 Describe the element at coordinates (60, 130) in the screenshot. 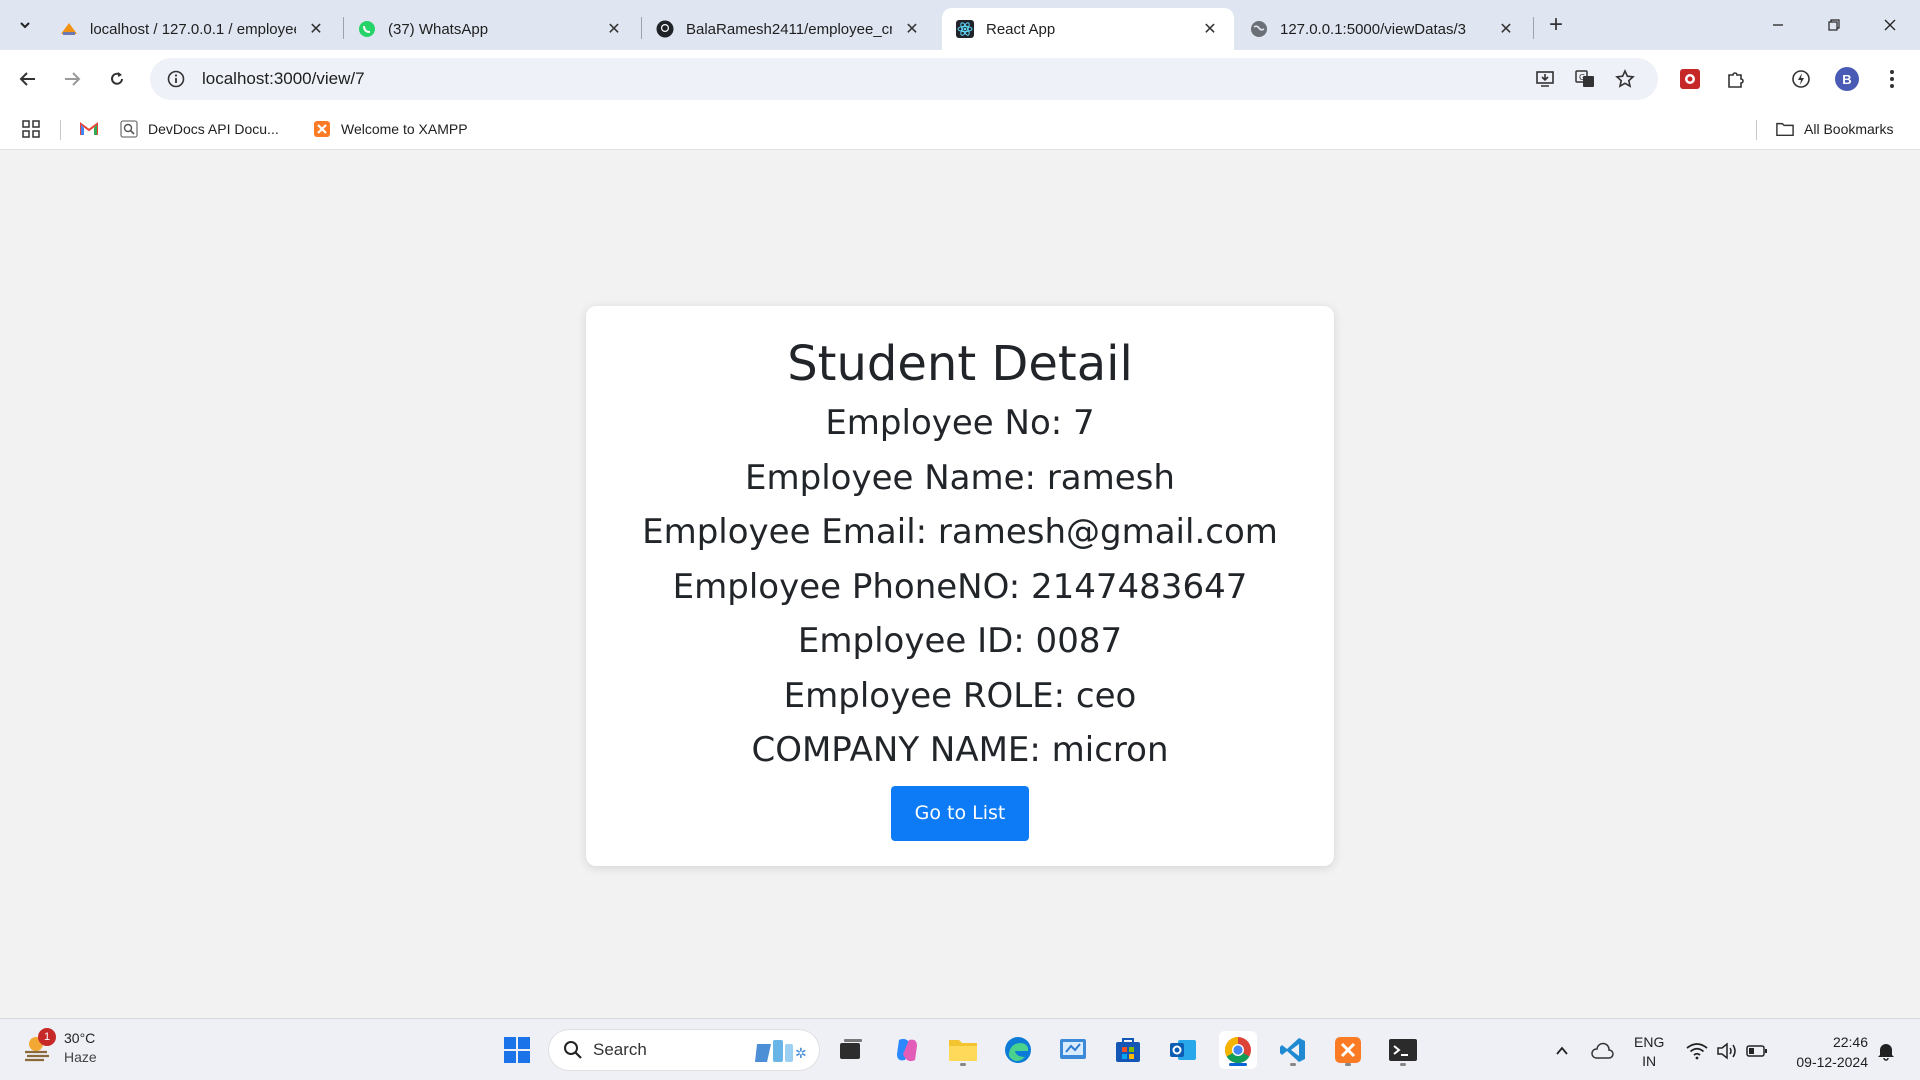

I see `bookmark-separator` at that location.